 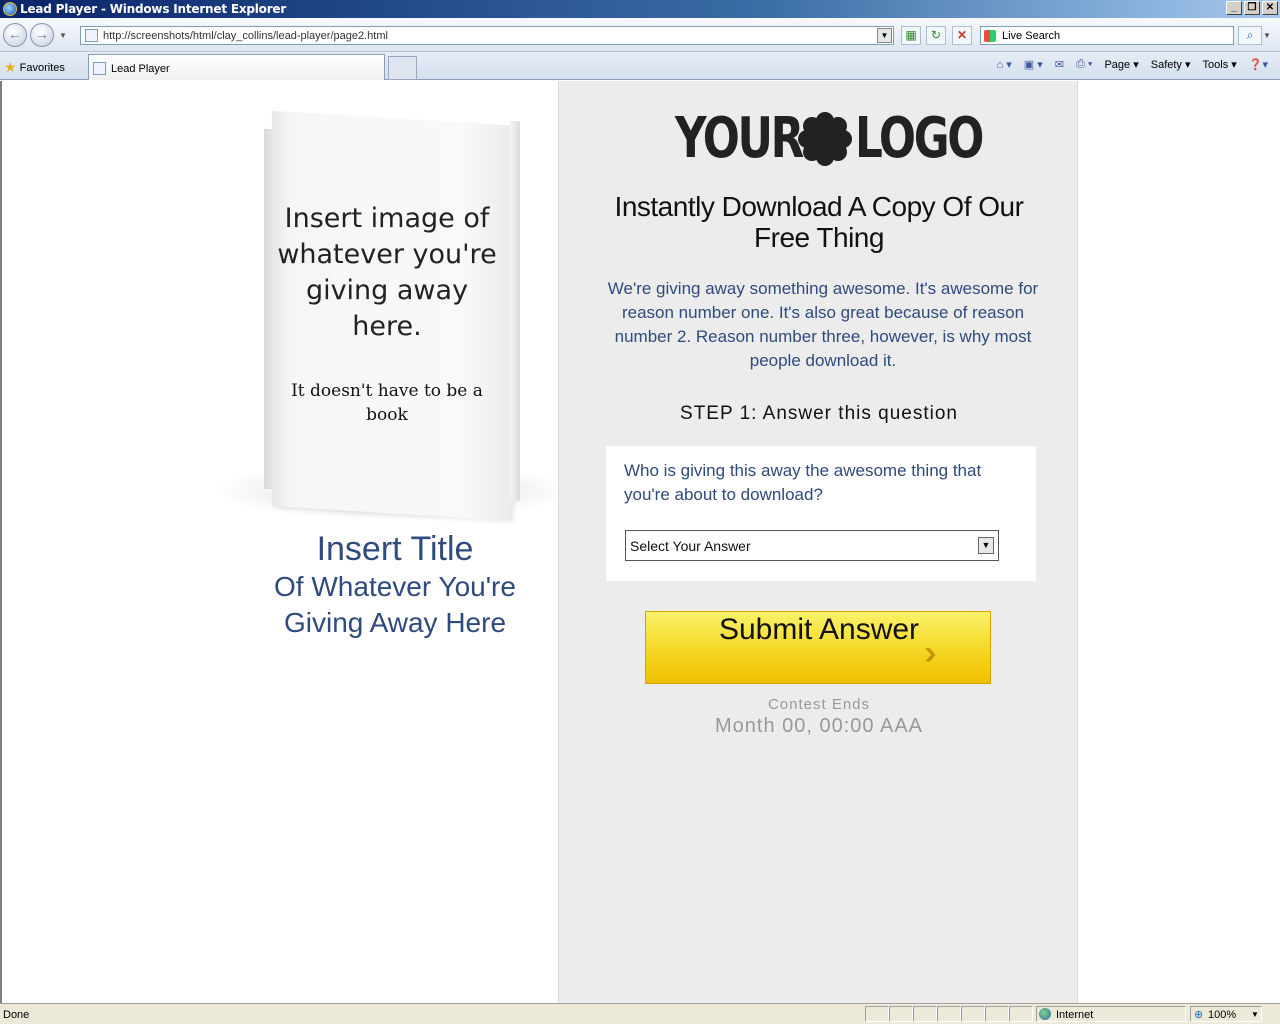 What do you see at coordinates (236, 67) in the screenshot?
I see `tab-lead-player: Lead Player` at bounding box center [236, 67].